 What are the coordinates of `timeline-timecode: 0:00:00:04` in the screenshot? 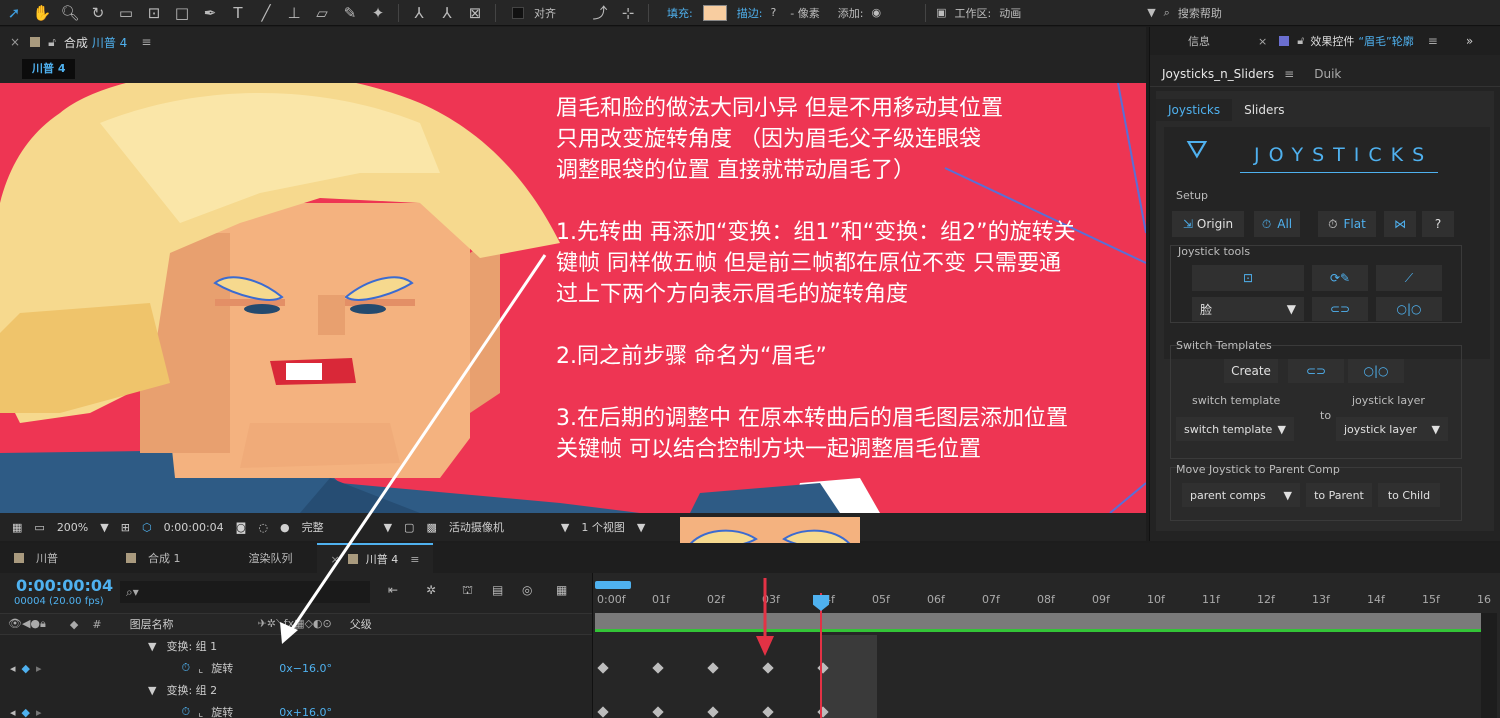 It's located at (64, 585).